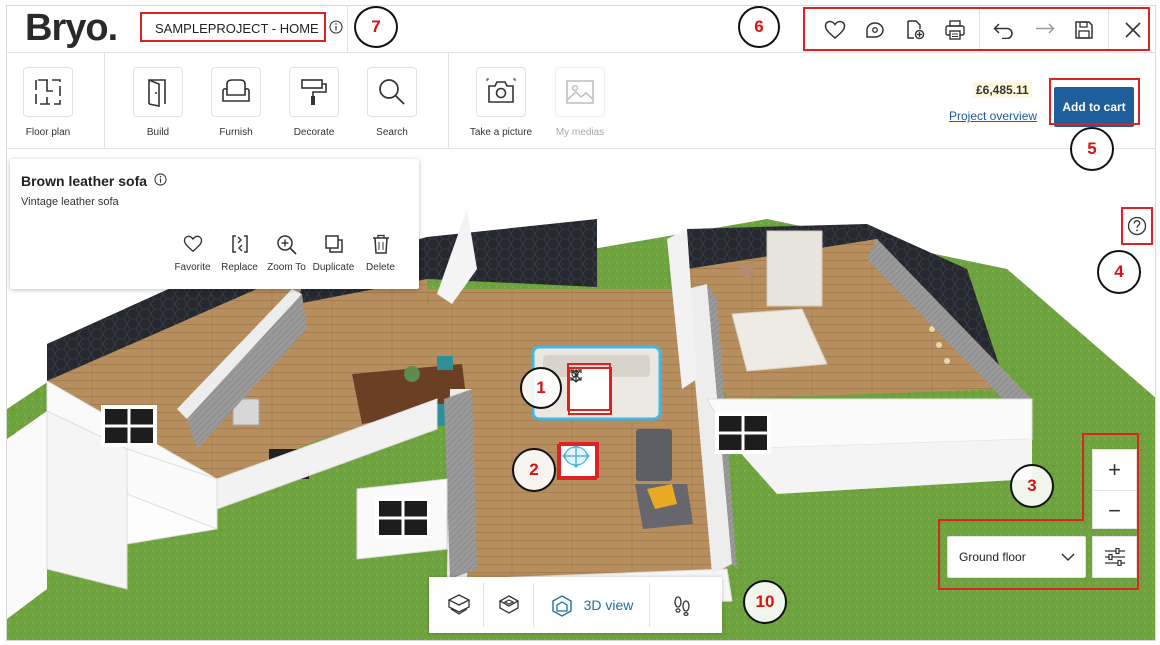 The image size is (1160, 645). What do you see at coordinates (765, 602) in the screenshot?
I see `annotation-marker: 10` at bounding box center [765, 602].